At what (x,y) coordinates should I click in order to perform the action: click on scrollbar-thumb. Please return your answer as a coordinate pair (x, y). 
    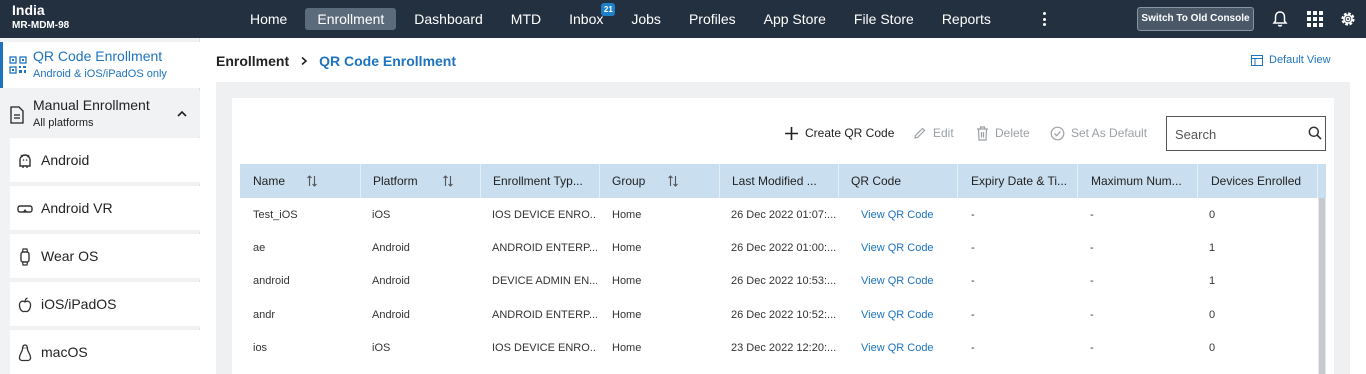
    Looking at the image, I should click on (1322, 286).